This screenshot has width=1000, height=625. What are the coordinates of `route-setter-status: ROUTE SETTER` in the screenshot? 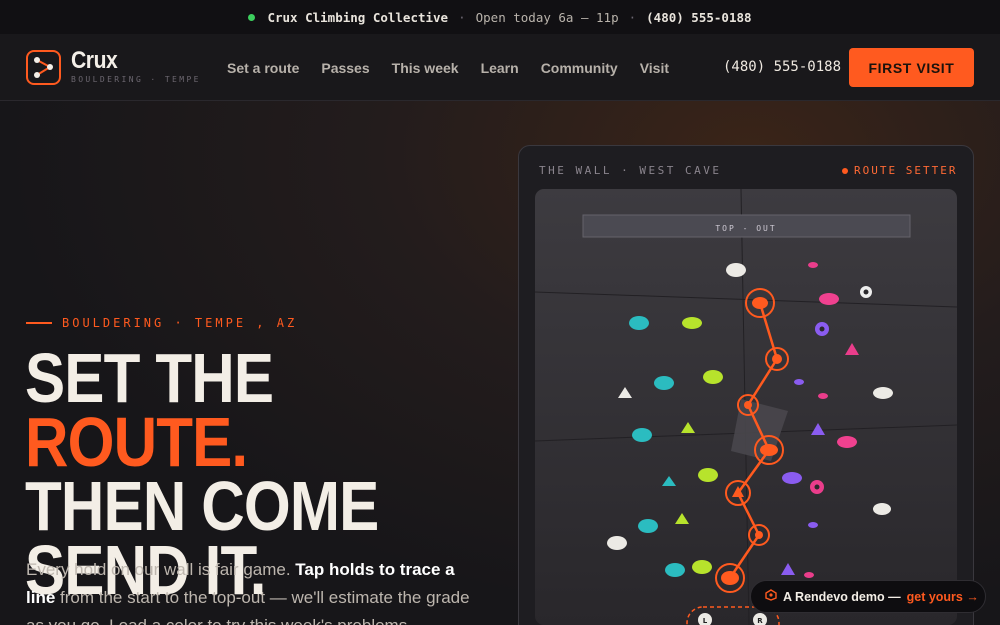 It's located at (899, 170).